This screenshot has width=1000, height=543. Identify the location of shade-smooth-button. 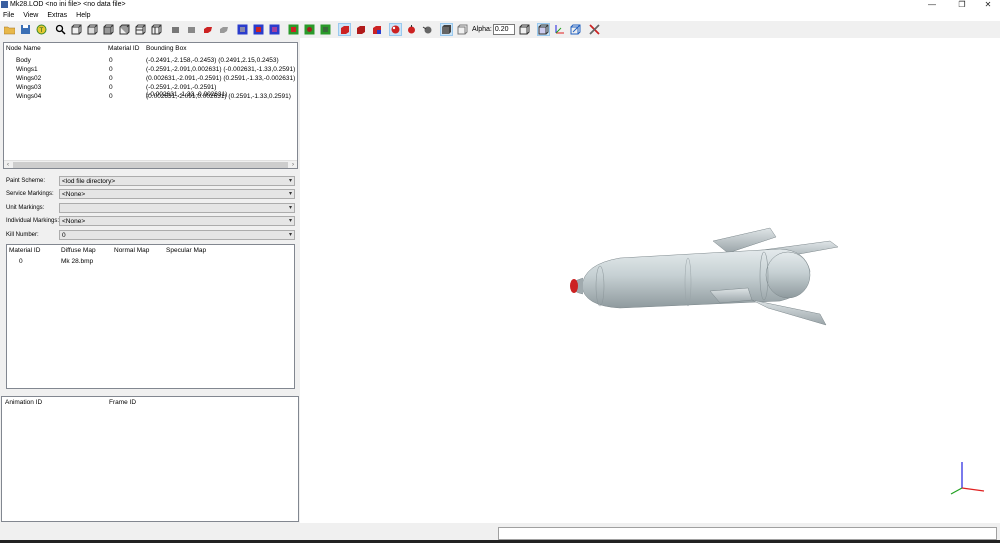
(191, 29).